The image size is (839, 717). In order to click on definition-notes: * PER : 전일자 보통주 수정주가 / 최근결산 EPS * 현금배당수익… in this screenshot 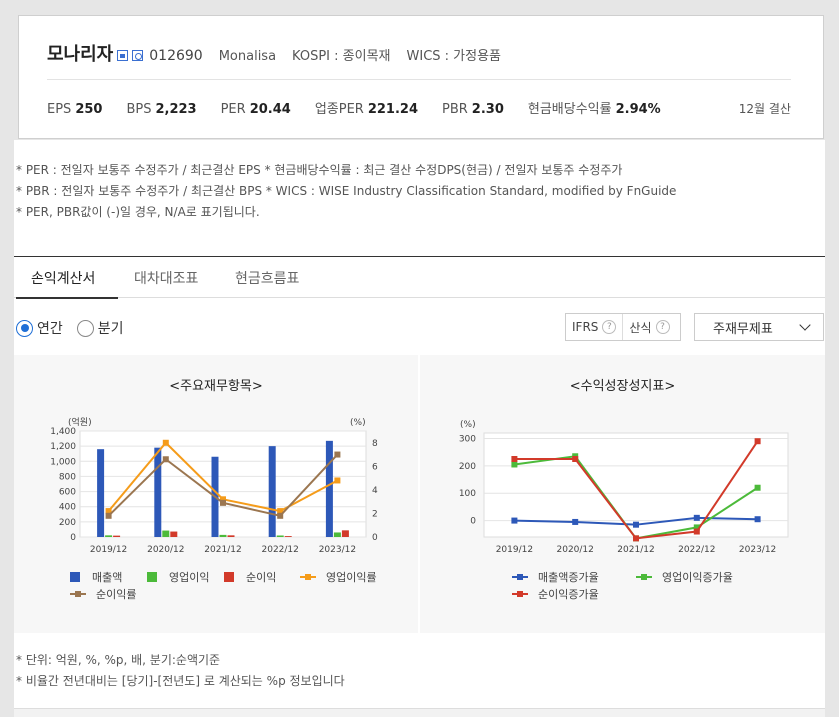, I will do `click(346, 191)`.